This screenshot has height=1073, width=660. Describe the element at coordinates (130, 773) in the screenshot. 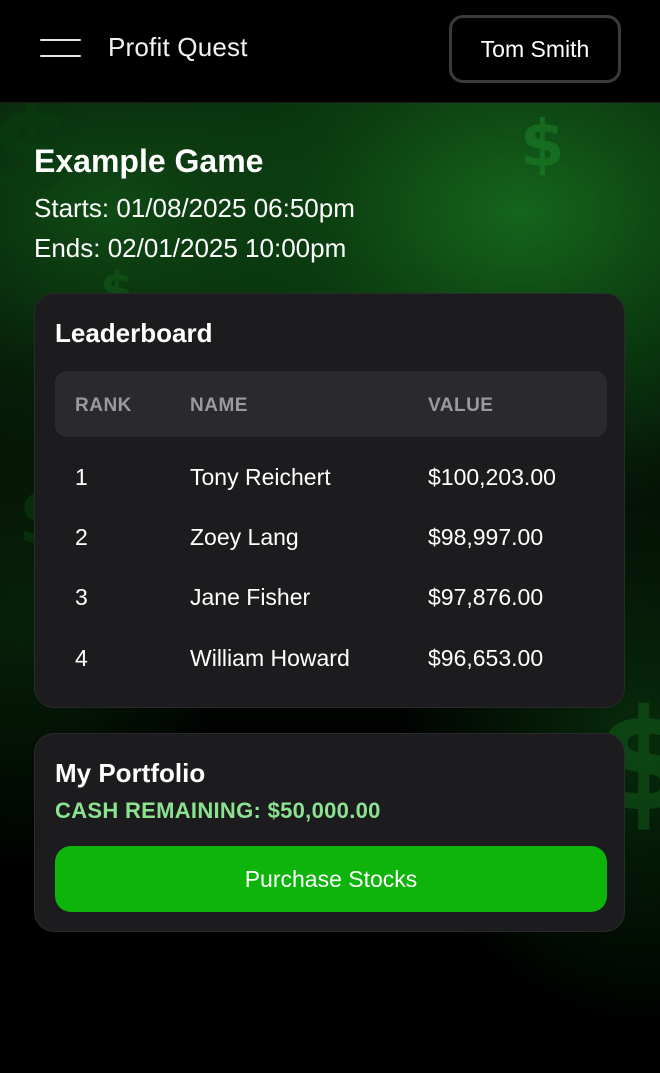

I see `portfolio-title: My Portfolio` at that location.